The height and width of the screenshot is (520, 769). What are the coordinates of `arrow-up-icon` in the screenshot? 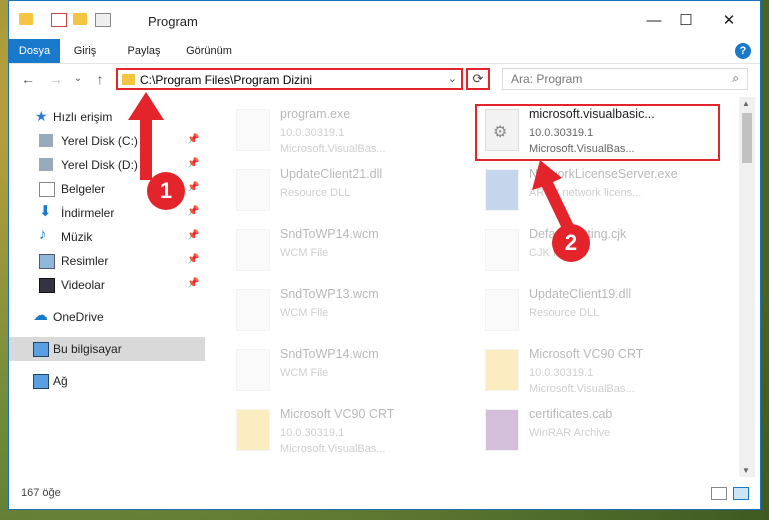 It's located at (146, 136).